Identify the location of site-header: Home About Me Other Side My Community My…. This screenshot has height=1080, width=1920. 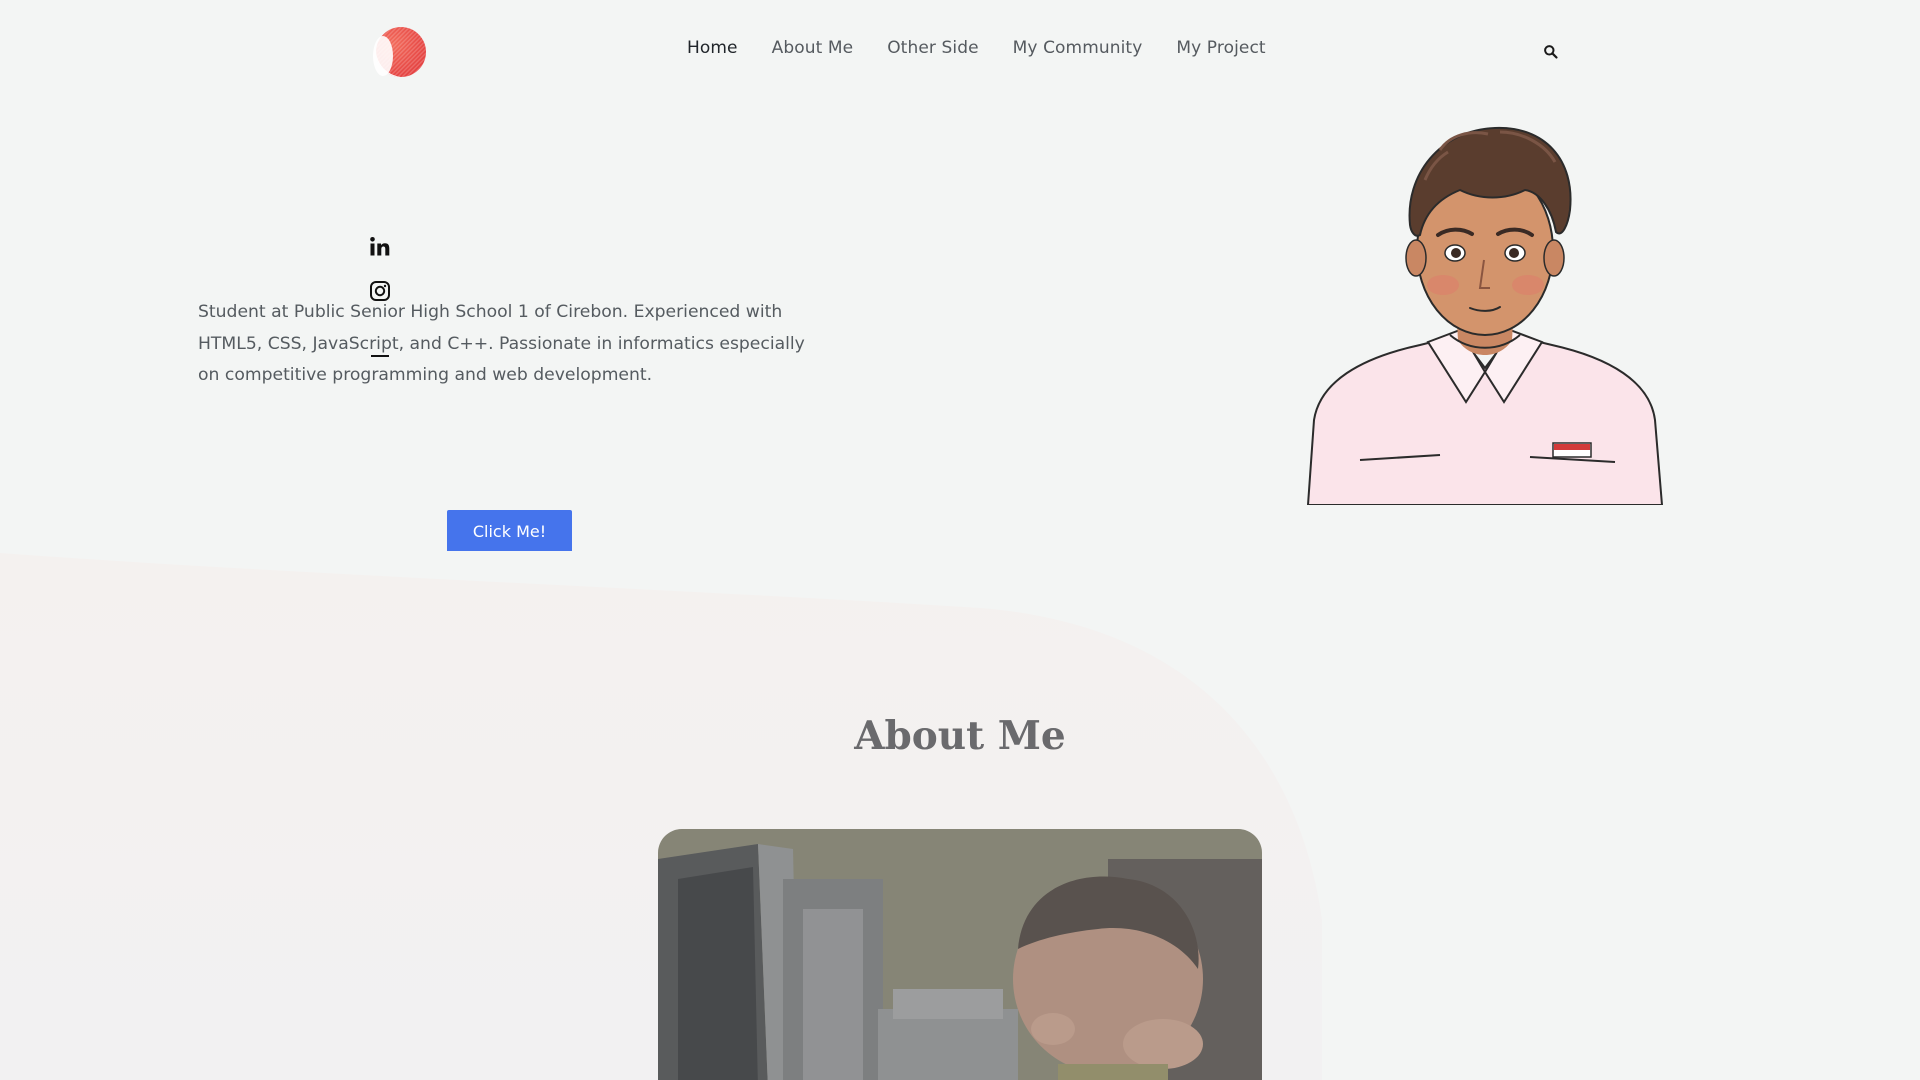
(960, 52).